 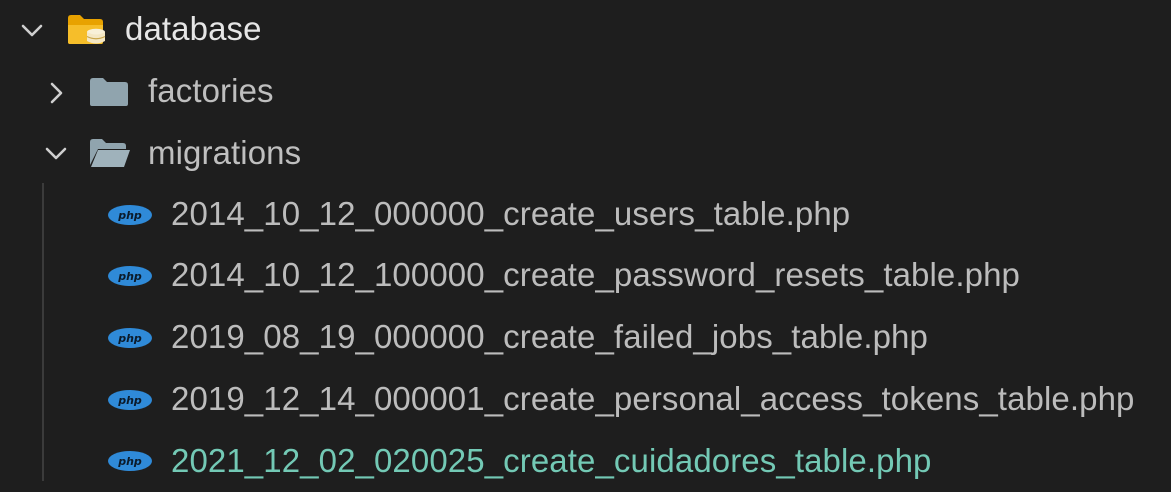 I want to click on chevron-right-icon, so click(x=56, y=93).